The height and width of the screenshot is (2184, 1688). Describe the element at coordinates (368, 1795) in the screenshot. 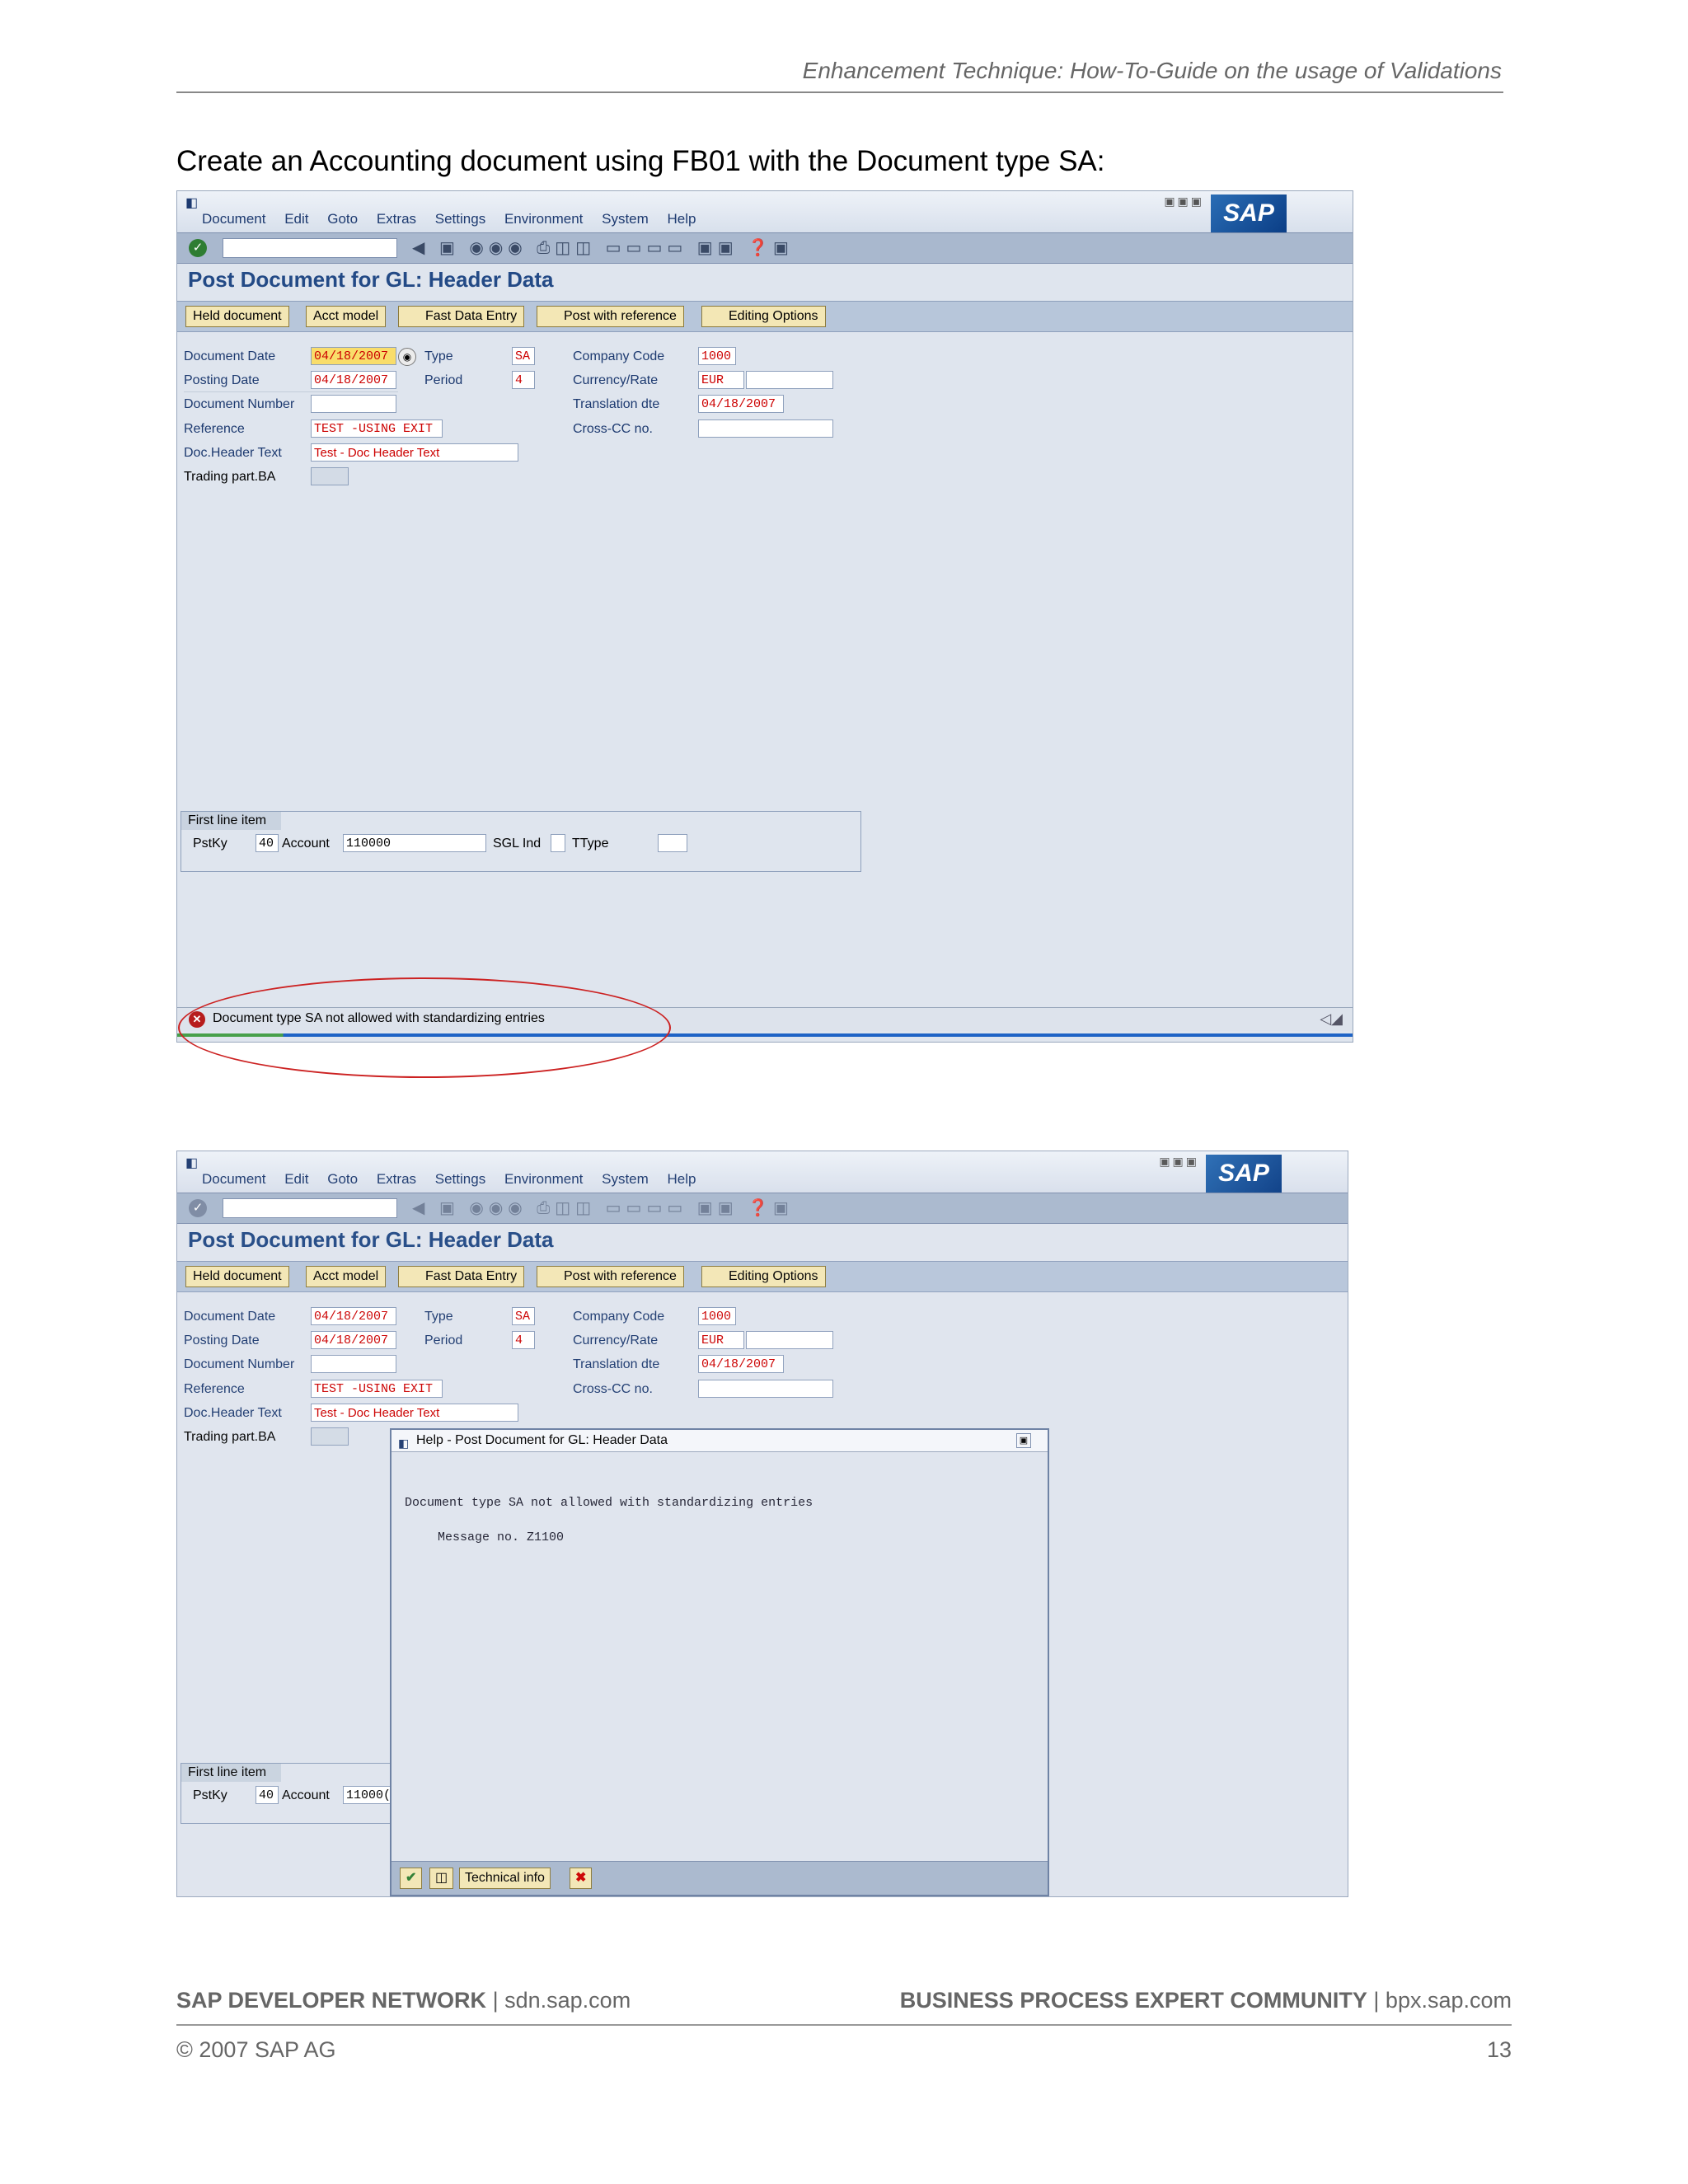

I see `account-field: 11000(` at that location.